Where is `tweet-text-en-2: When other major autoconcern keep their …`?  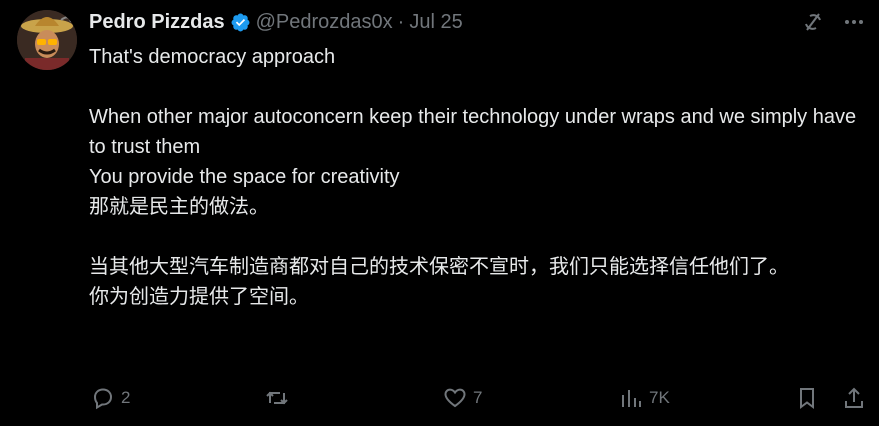
tweet-text-en-2: When other major autoconcern keep their … is located at coordinates (473, 132).